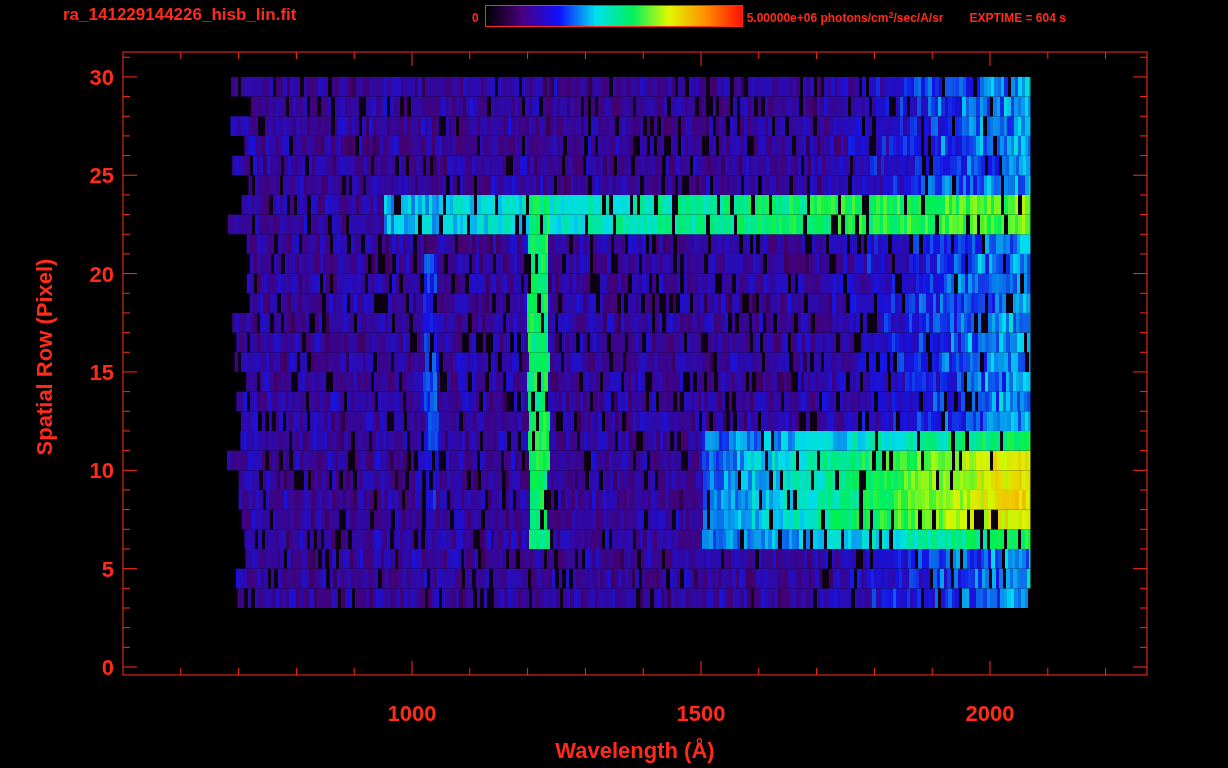  I want to click on x-tick-label: 2000, so click(990, 713).